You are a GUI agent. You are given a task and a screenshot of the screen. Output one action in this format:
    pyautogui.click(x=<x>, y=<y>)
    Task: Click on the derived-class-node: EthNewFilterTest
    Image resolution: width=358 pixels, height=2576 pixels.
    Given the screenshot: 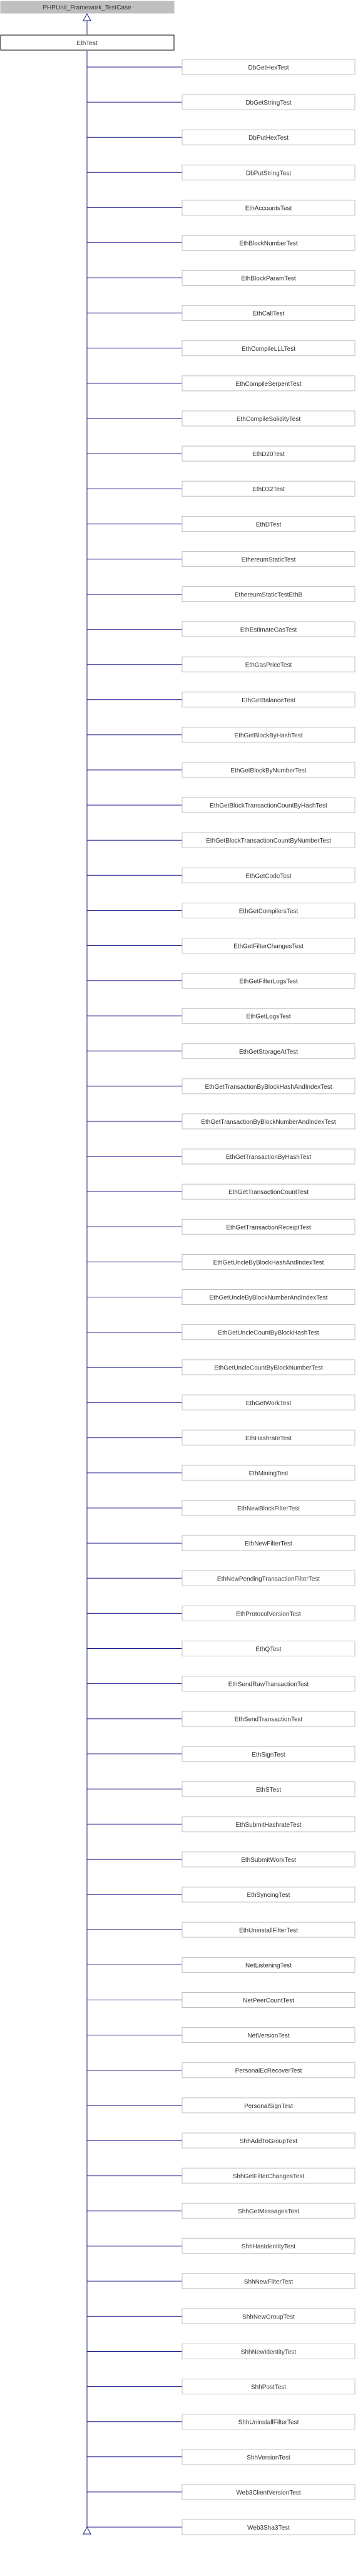 What is the action you would take?
    pyautogui.click(x=268, y=1543)
    